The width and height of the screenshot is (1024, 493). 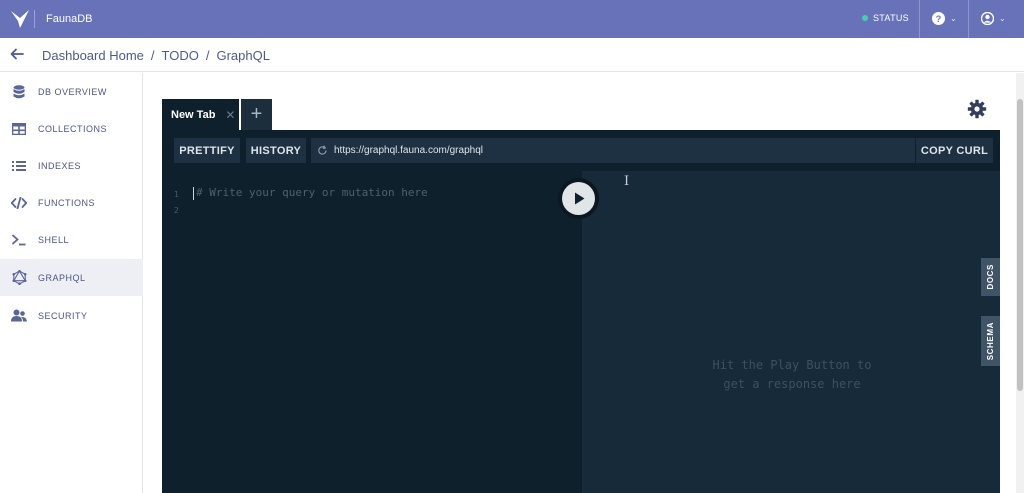 What do you see at coordinates (193, 193) in the screenshot?
I see `text-cursor` at bounding box center [193, 193].